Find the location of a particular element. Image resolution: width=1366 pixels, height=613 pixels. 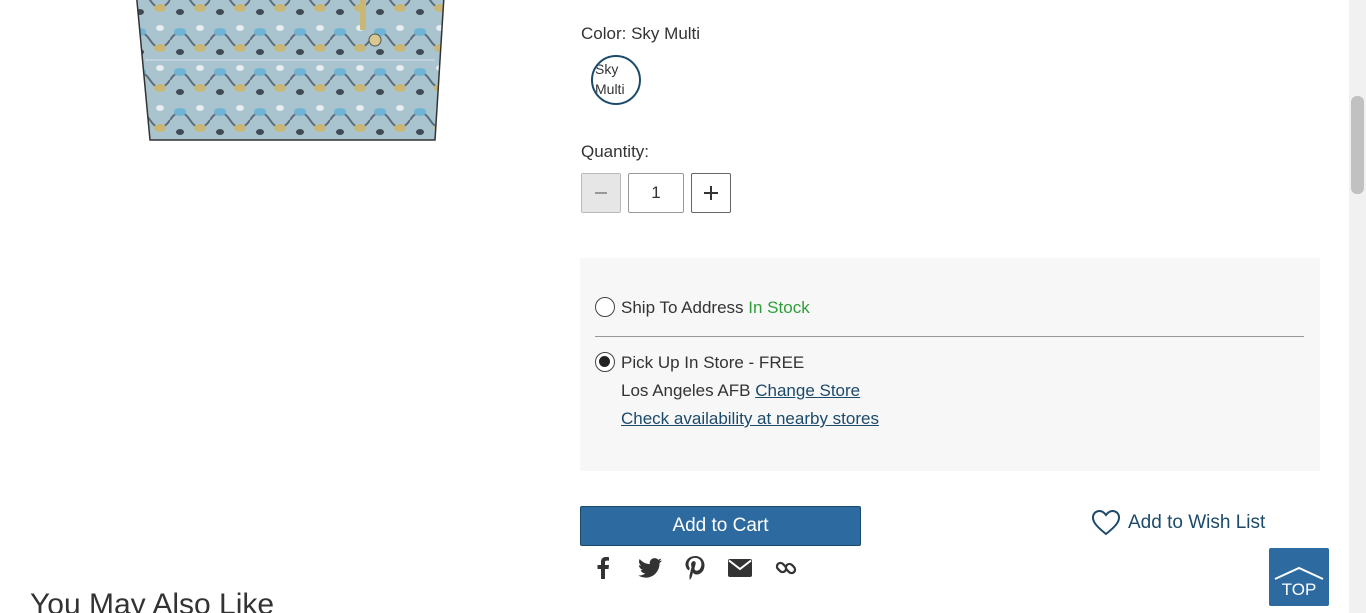

recommendations-heading: You May Also Like is located at coordinates (152, 600).